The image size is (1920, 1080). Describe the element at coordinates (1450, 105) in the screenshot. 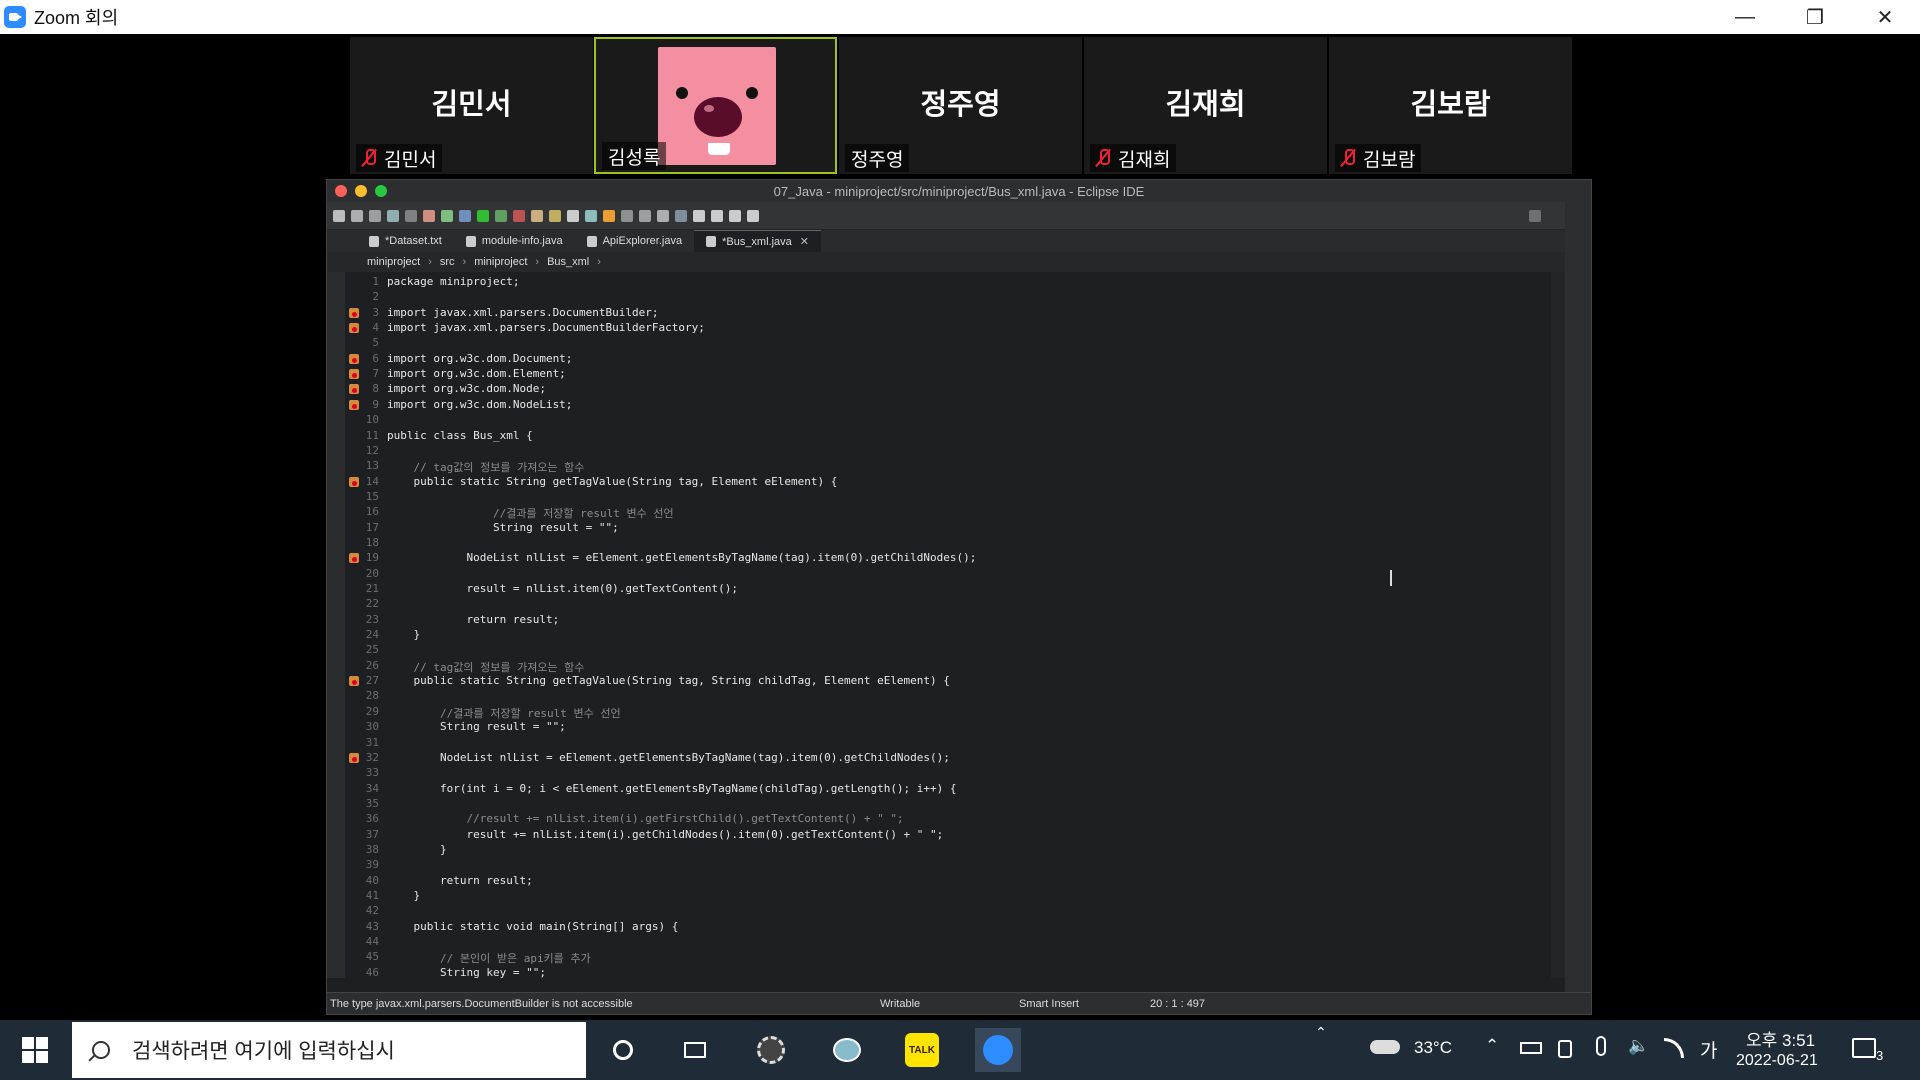

I see `participant-tile: 김보람 김보람` at that location.